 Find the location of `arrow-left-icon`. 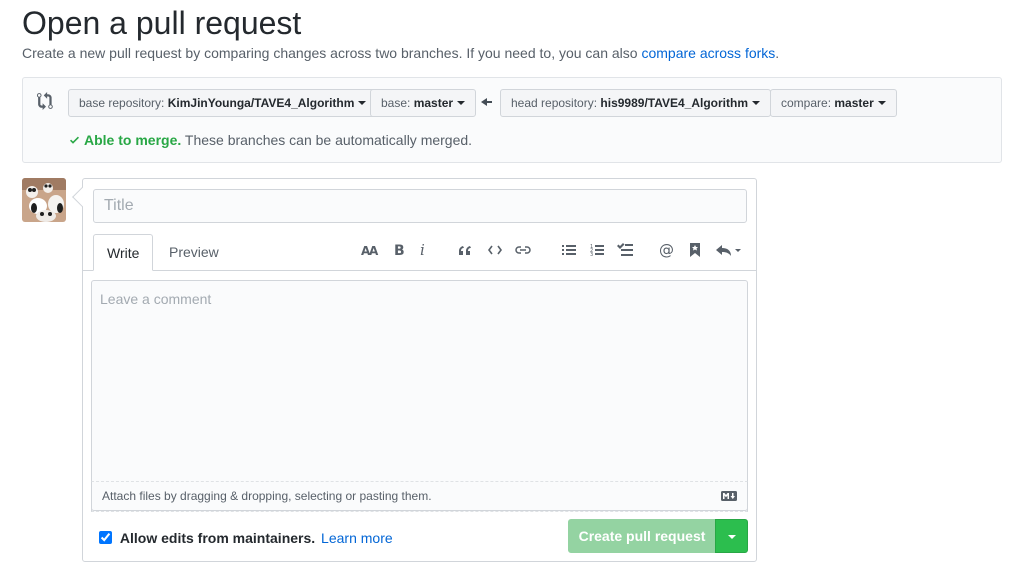

arrow-left-icon is located at coordinates (486, 102).